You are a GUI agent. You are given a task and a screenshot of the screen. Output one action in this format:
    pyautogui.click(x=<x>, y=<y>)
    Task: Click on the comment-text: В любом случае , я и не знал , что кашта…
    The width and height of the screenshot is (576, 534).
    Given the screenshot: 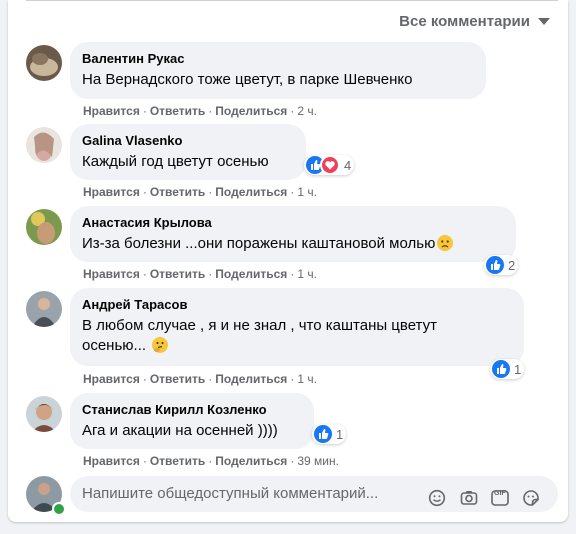 What is the action you would take?
    pyautogui.click(x=259, y=325)
    